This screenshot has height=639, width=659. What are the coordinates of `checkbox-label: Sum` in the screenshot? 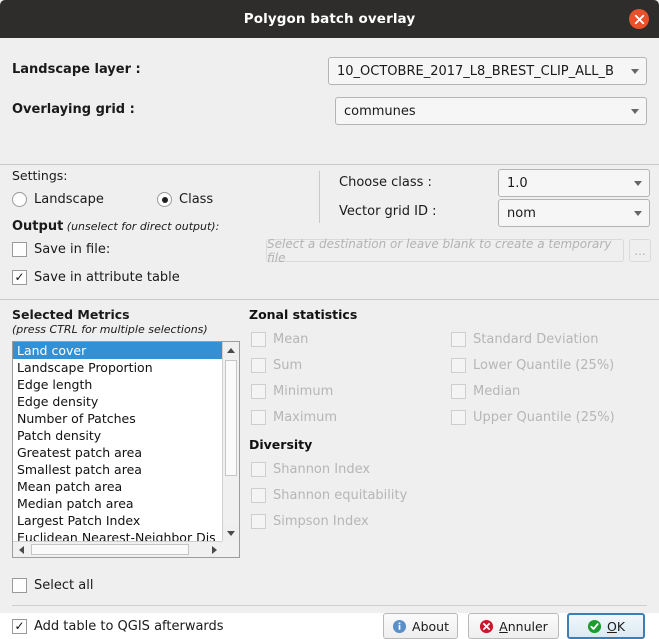 It's located at (288, 365).